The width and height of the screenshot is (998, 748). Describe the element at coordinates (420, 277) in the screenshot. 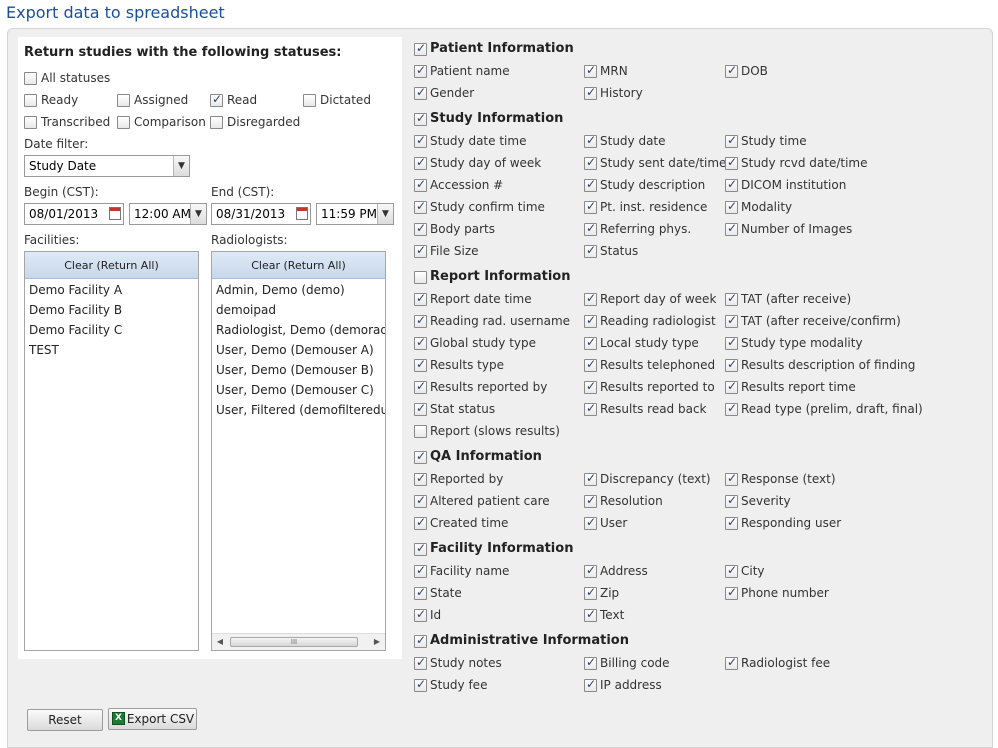

I see `report-informationsection-checkbox` at that location.